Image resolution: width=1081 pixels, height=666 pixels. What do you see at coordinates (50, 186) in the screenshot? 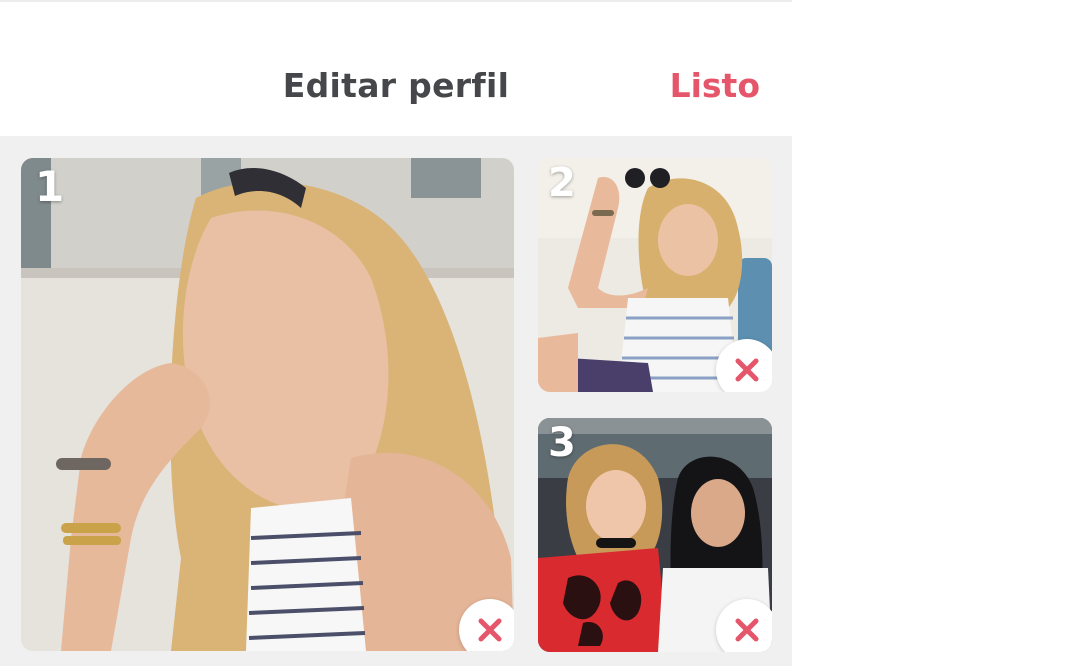
I see `photo-number-1: 1` at bounding box center [50, 186].